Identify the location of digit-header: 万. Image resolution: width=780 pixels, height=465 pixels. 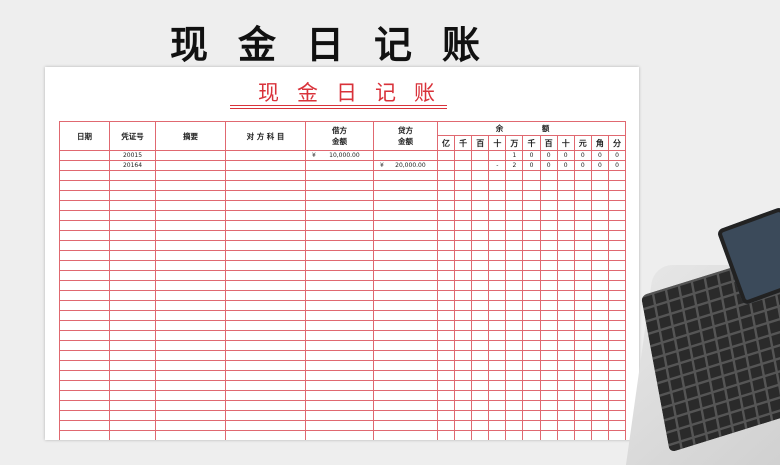
(514, 143).